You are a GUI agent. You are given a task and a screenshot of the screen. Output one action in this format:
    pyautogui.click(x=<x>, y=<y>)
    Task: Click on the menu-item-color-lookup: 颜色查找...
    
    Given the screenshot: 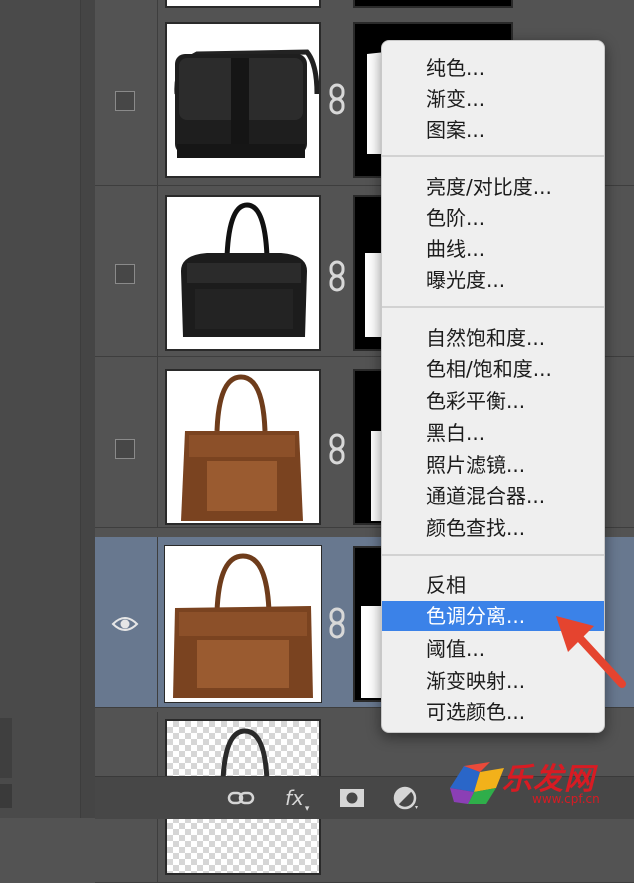 What is the action you would take?
    pyautogui.click(x=493, y=528)
    